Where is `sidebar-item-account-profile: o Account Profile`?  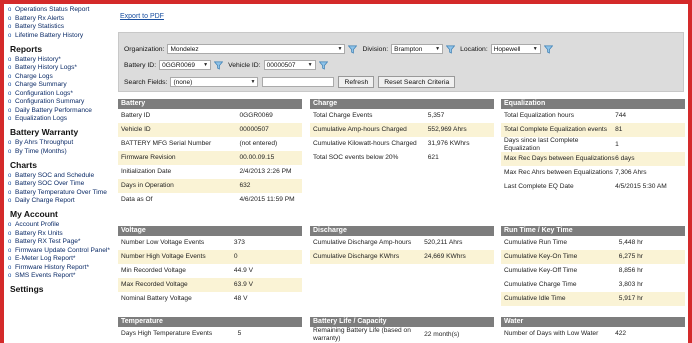
sidebar-item-account-profile: o Account Profile is located at coordinates (59, 225).